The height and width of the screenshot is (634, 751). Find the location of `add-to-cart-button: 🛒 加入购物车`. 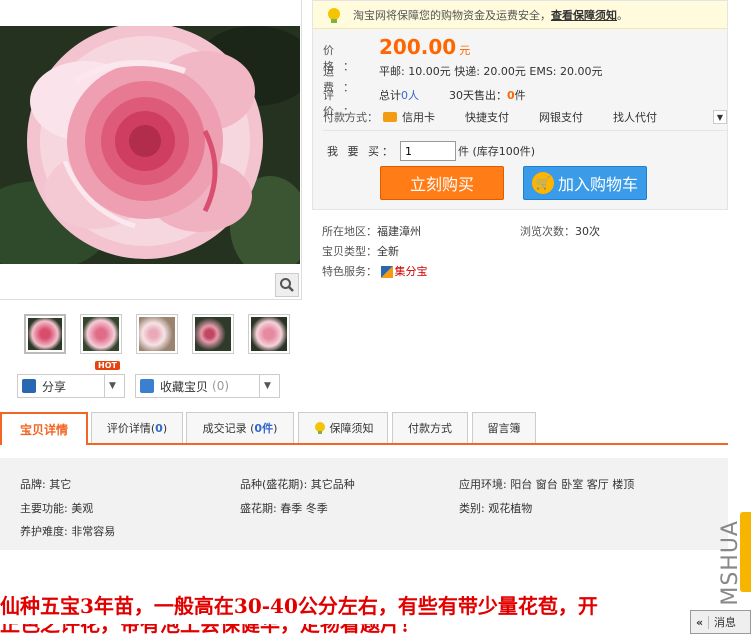

add-to-cart-button: 🛒 加入购物车 is located at coordinates (585, 183).